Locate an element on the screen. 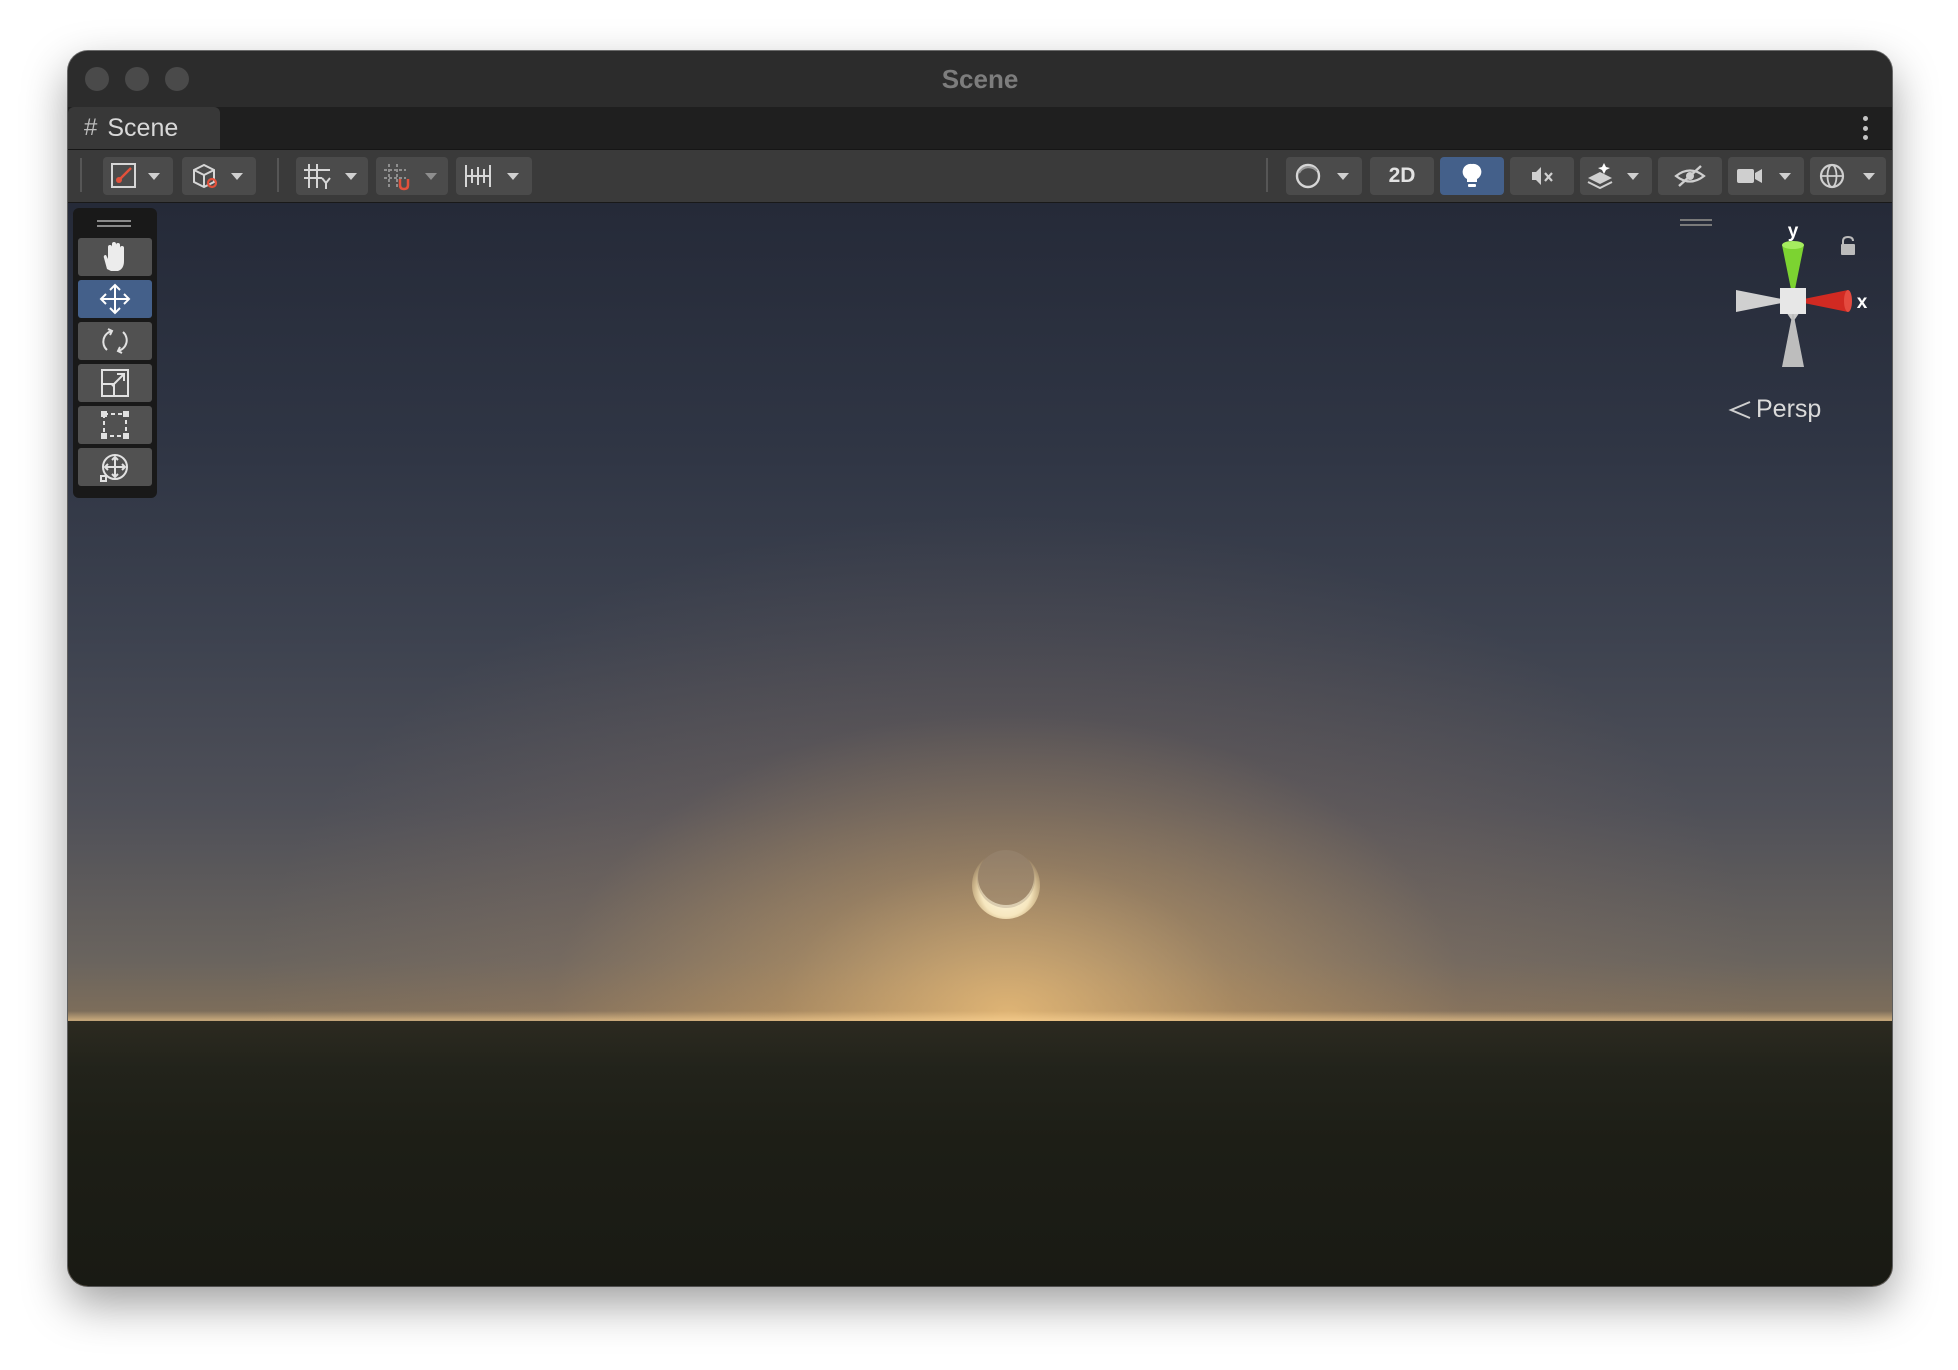 This screenshot has width=1958, height=1370. camera-settings-button is located at coordinates (1766, 176).